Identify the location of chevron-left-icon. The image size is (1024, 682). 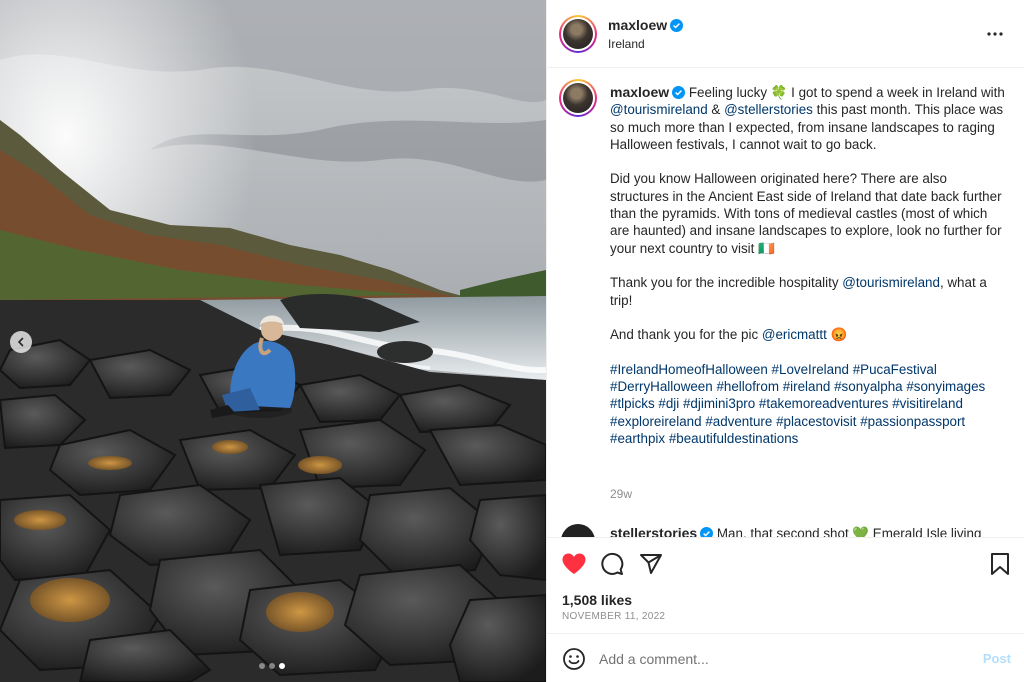
(20, 342).